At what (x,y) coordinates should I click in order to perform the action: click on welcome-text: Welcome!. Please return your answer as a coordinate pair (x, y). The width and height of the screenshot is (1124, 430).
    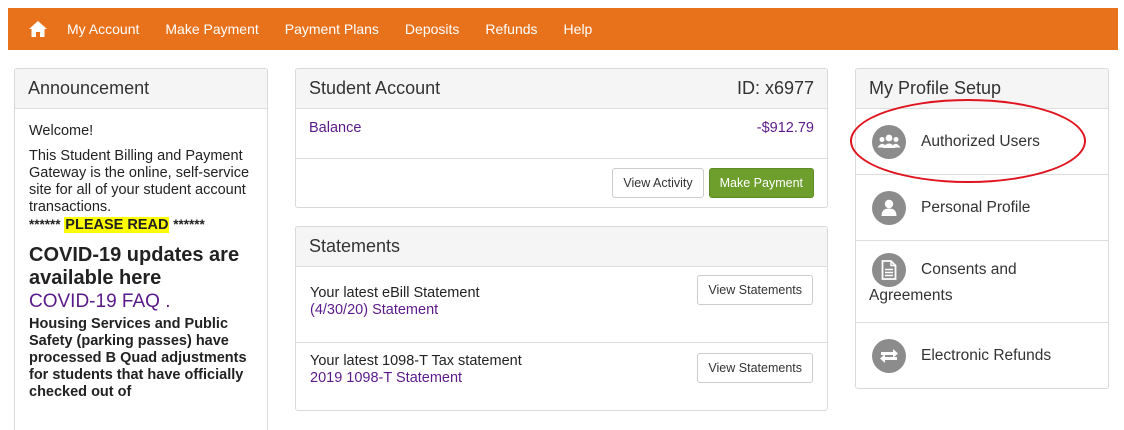
    Looking at the image, I should click on (61, 131).